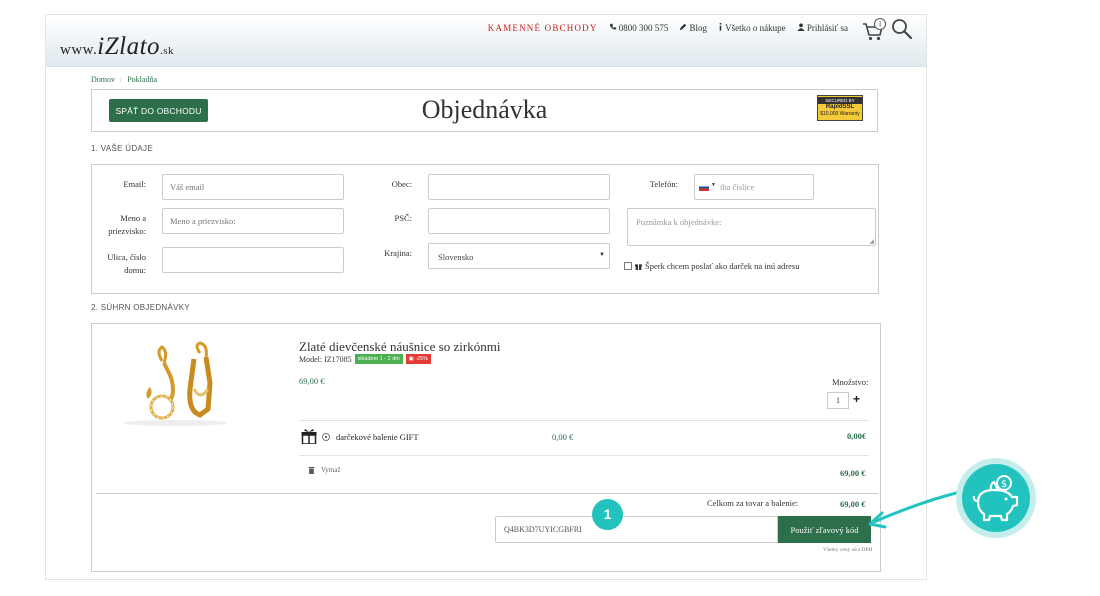 Image resolution: width=1100 pixels, height=596 pixels. Describe the element at coordinates (543, 28) in the screenshot. I see `nav-stores-link: KAMENNÉ OBCHODY` at that location.